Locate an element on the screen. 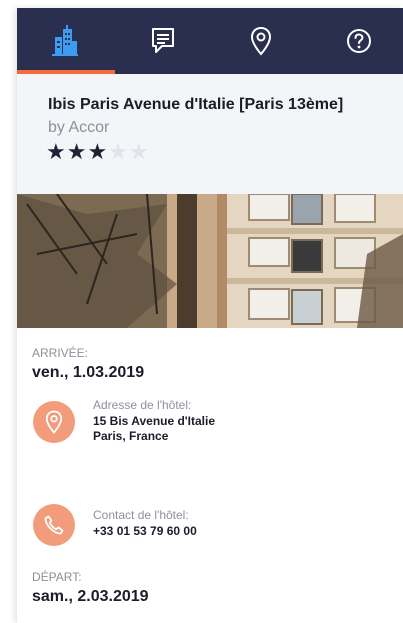  help-icon is located at coordinates (359, 41).